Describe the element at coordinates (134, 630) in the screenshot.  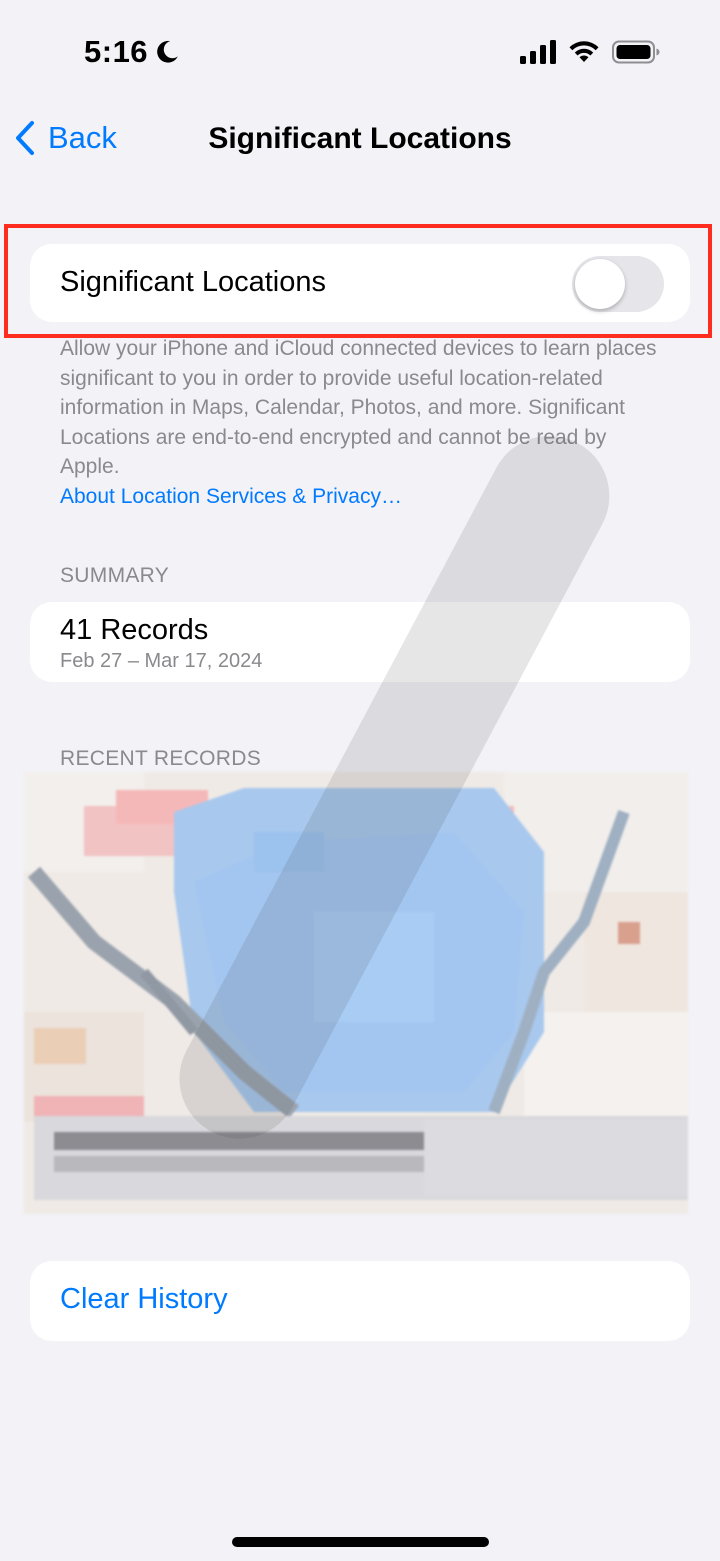
I see `records-count: 41 Records` at that location.